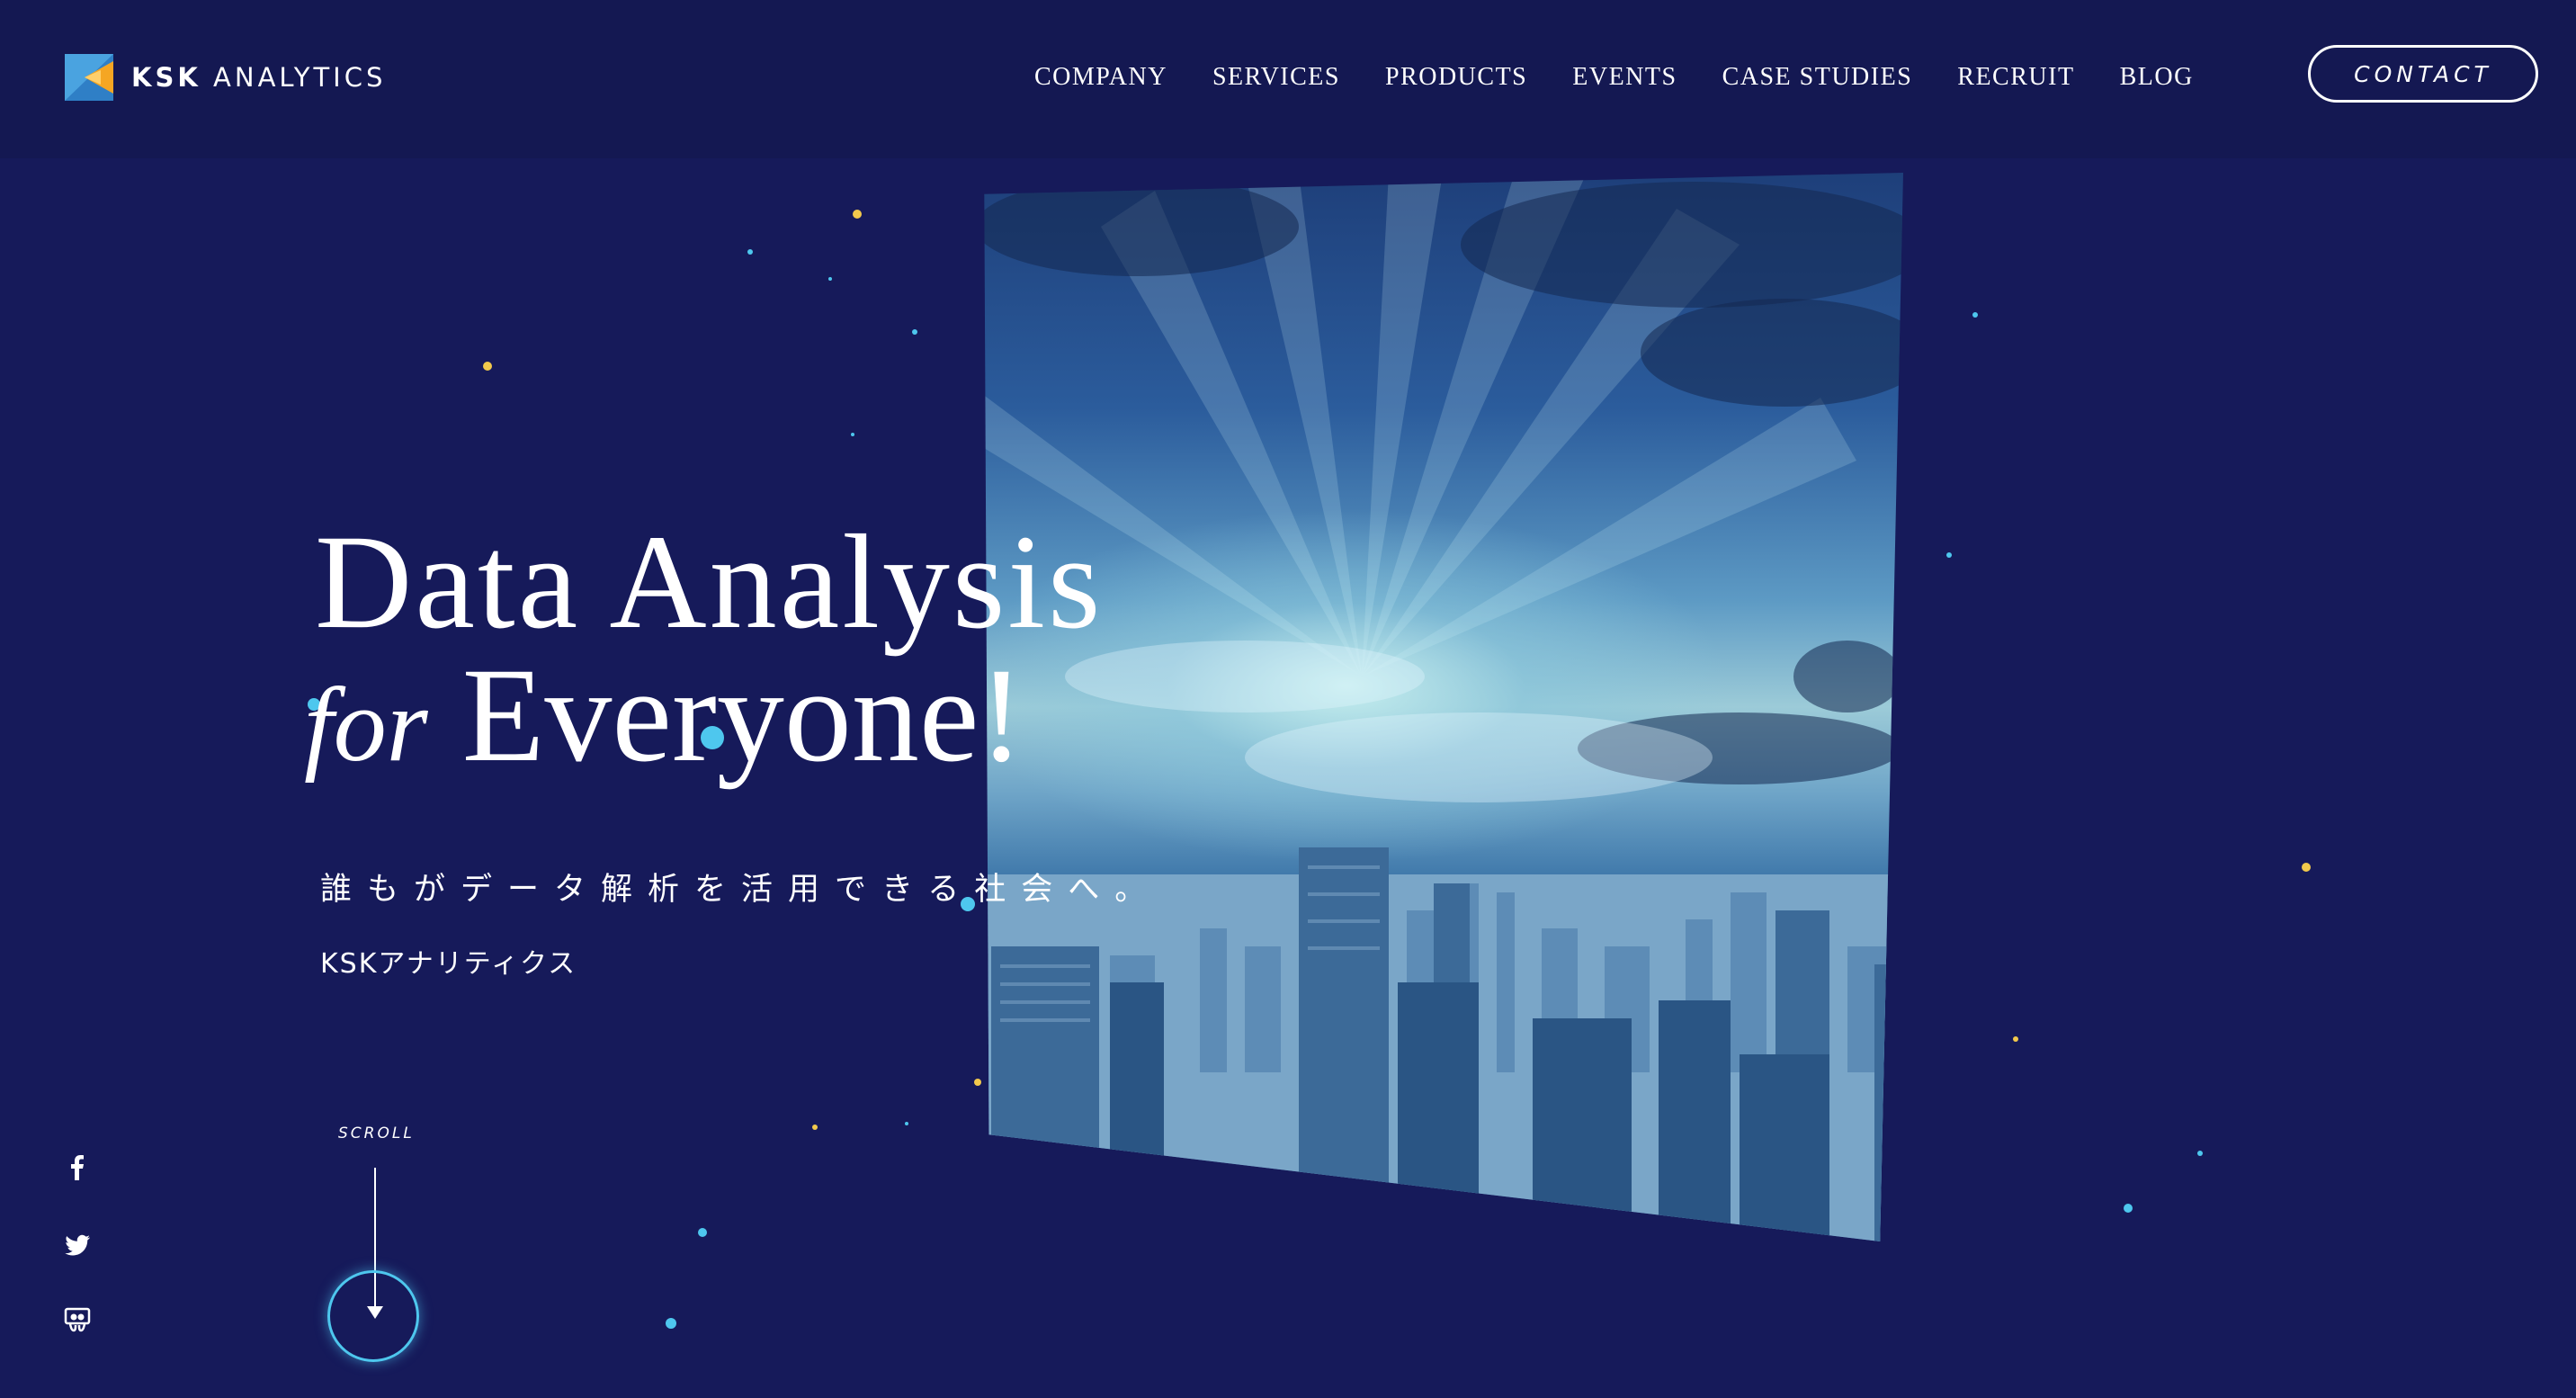  I want to click on hero-headline: Data Analysis for Everyone!, so click(704, 650).